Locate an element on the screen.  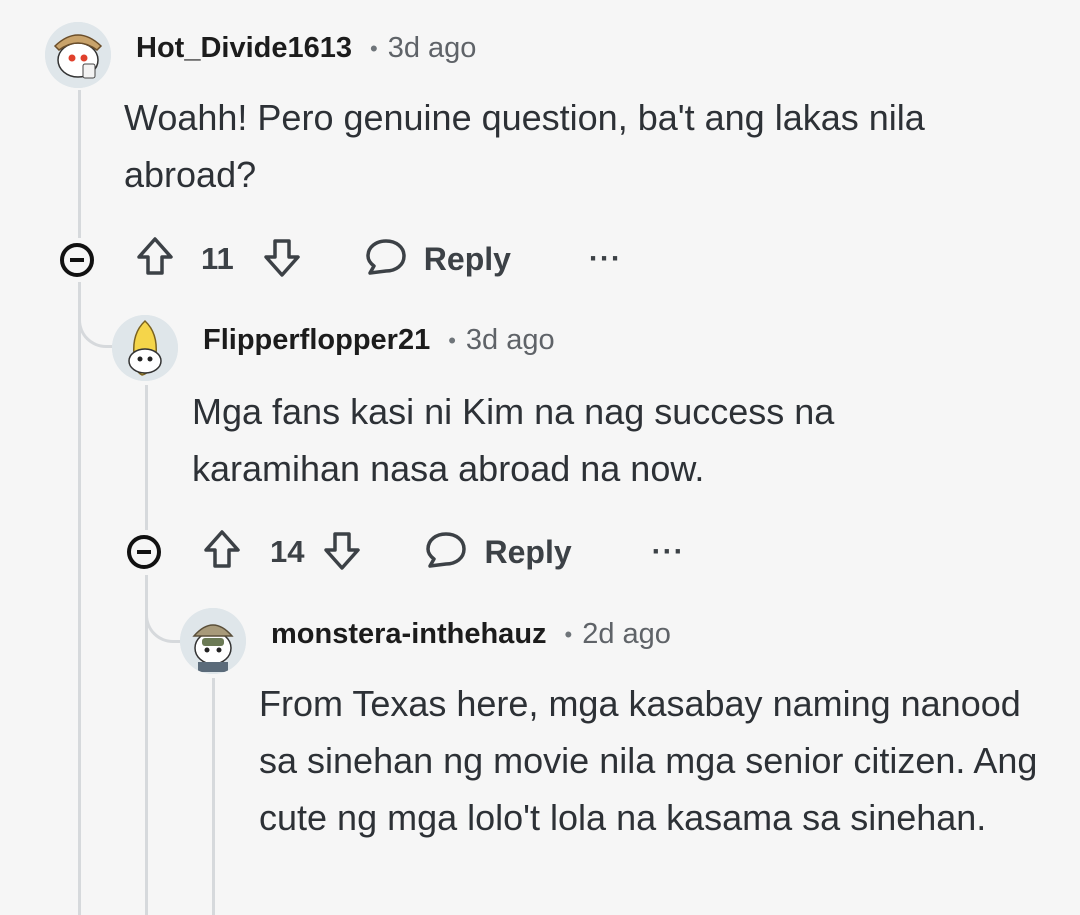
comment-actions: 14 Reply ··· is located at coordinates (443, 552).